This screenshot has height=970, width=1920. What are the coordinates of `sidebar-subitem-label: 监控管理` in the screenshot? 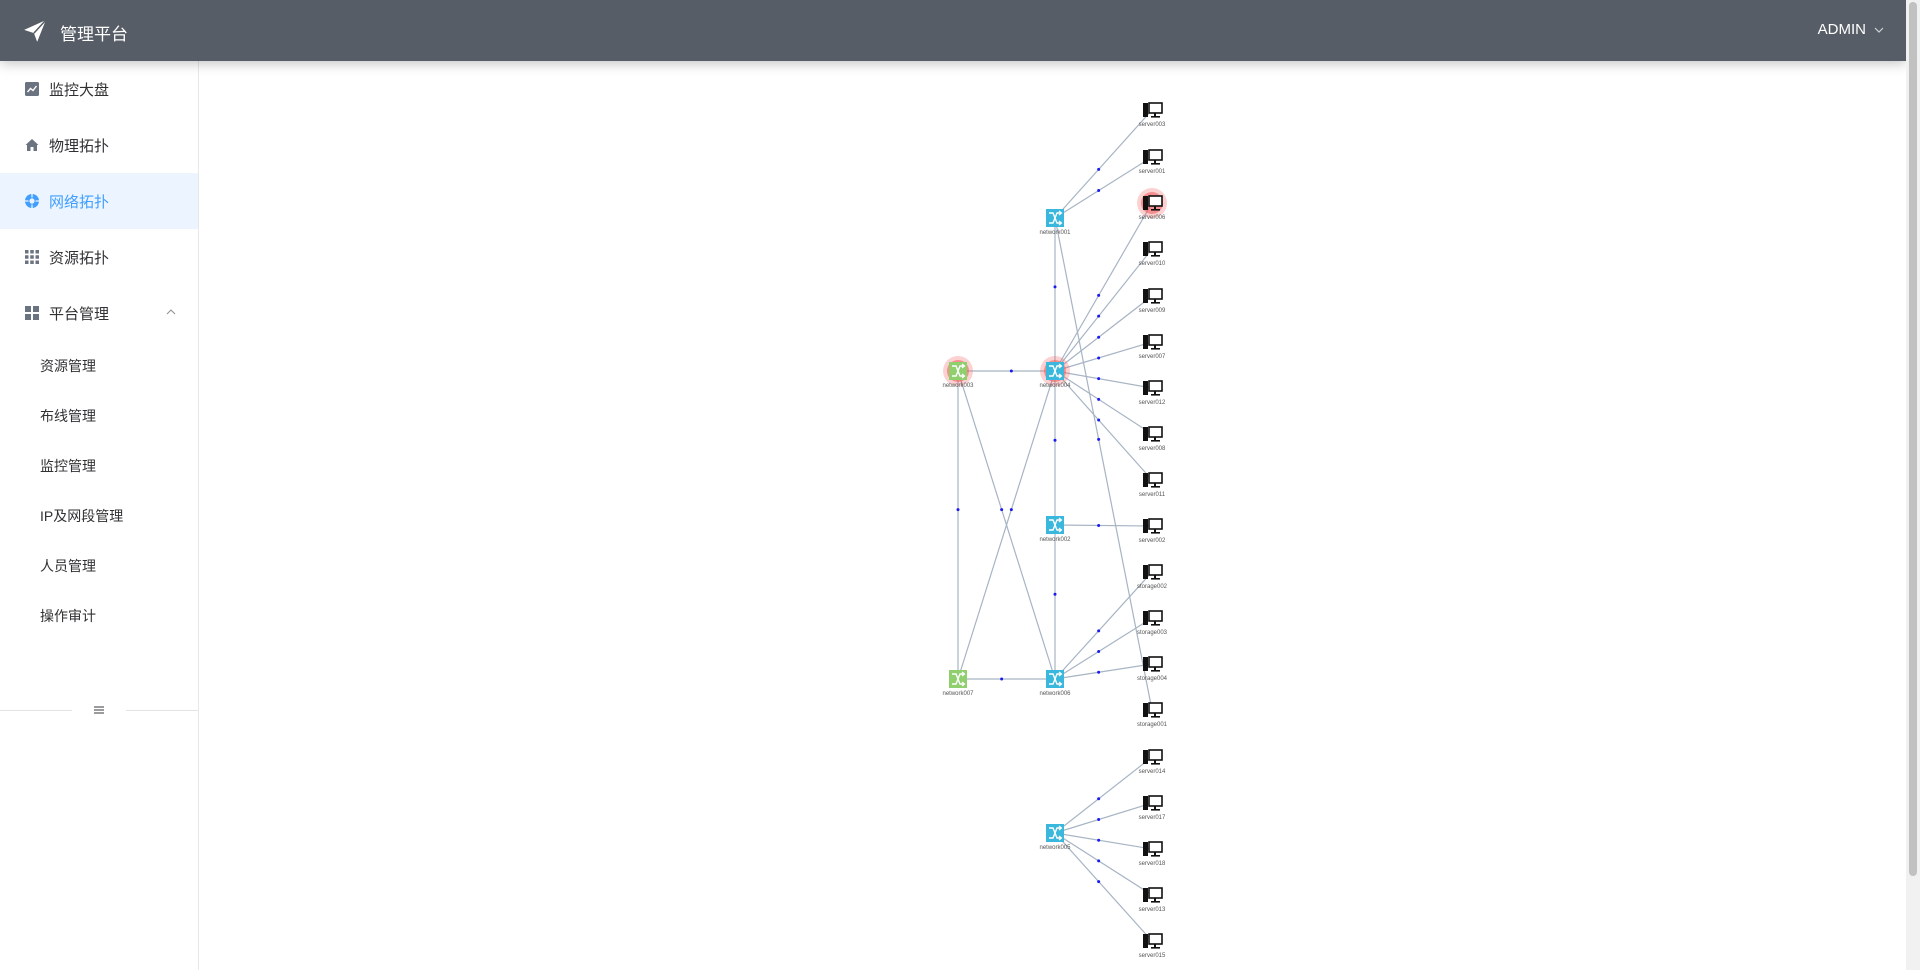 It's located at (68, 466).